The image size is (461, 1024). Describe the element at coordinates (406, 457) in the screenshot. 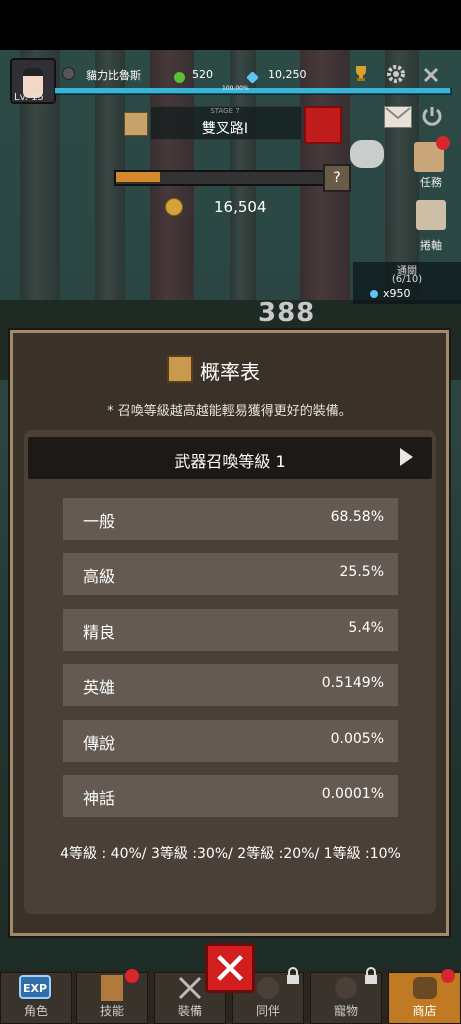

I see `next-level-arrow-icon` at that location.